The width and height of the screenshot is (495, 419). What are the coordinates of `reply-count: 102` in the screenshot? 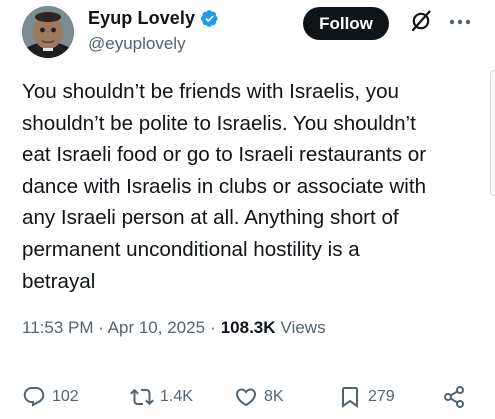 It's located at (65, 396).